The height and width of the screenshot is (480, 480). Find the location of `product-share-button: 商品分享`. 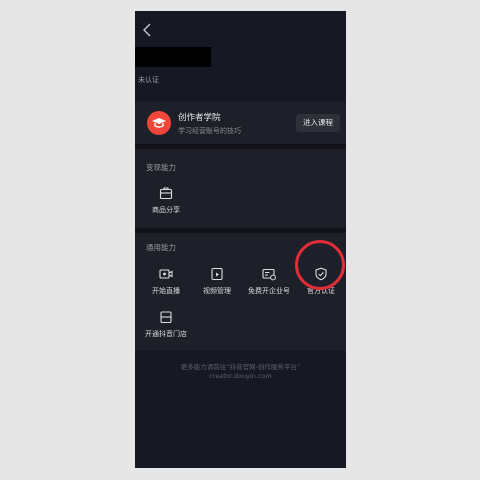

product-share-button: 商品分享 is located at coordinates (166, 200).